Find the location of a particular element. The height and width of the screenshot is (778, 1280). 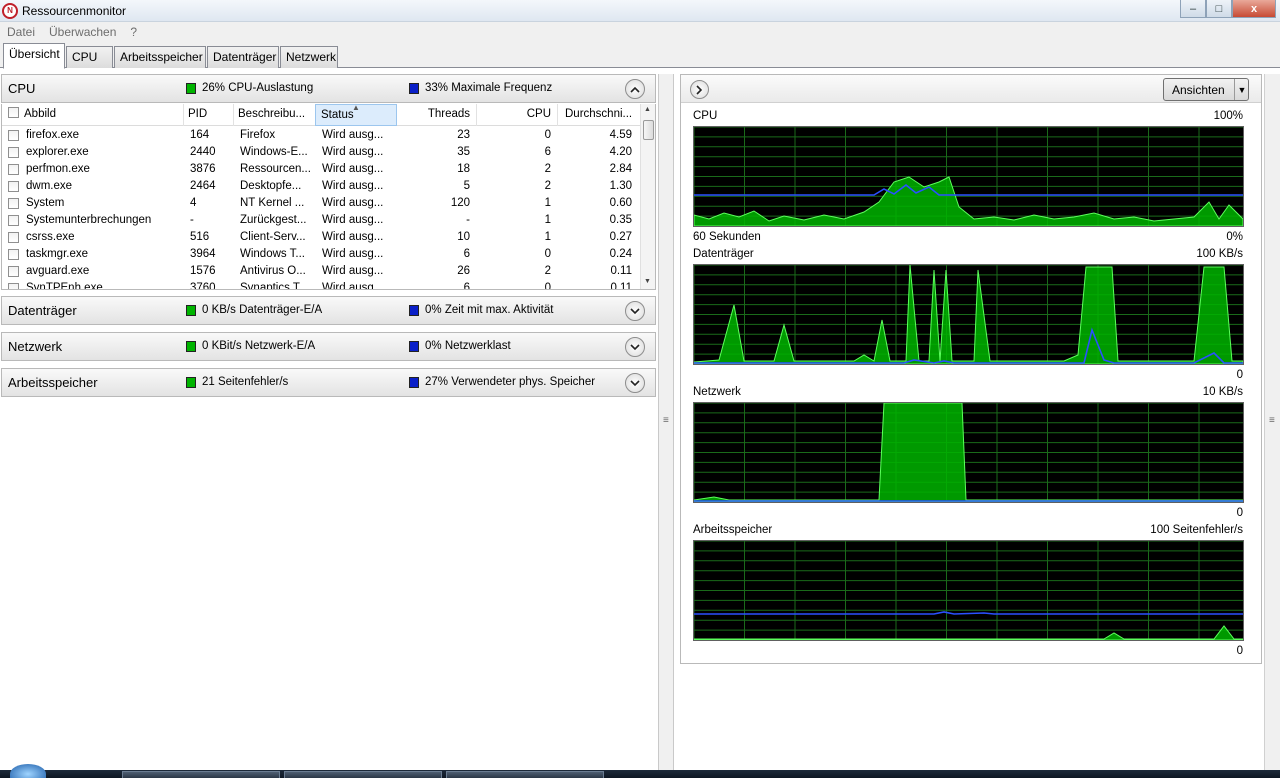

scroll-down-icon: ▼ is located at coordinates (647, 281).